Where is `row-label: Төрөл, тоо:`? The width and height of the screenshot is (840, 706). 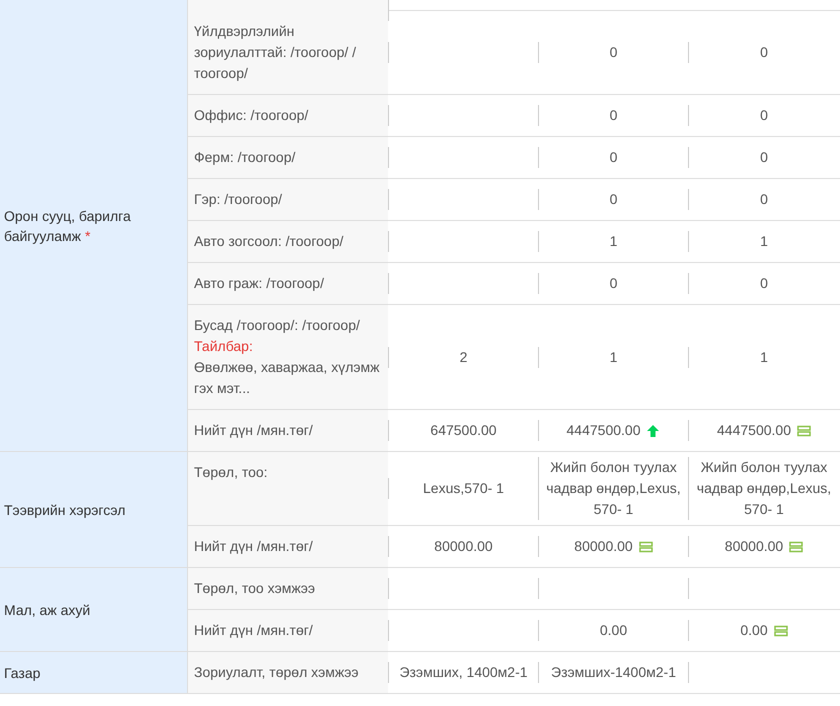
row-label: Төрөл, тоо: is located at coordinates (231, 472).